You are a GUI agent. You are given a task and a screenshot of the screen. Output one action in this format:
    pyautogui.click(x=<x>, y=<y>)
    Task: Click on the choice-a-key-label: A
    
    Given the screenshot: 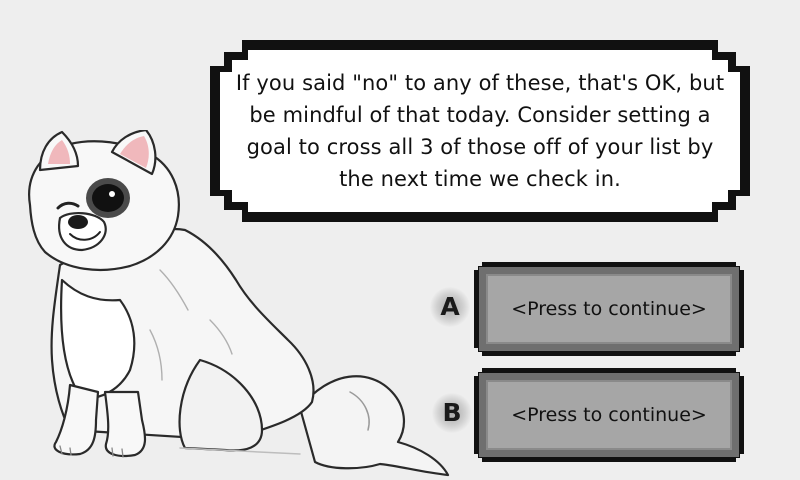 What is the action you would take?
    pyautogui.click(x=450, y=307)
    